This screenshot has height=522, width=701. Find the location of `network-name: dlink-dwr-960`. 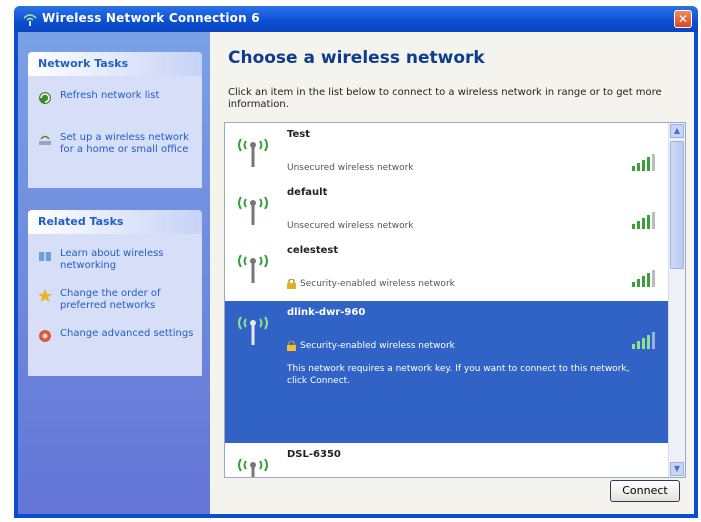

network-name: dlink-dwr-960 is located at coordinates (326, 312).